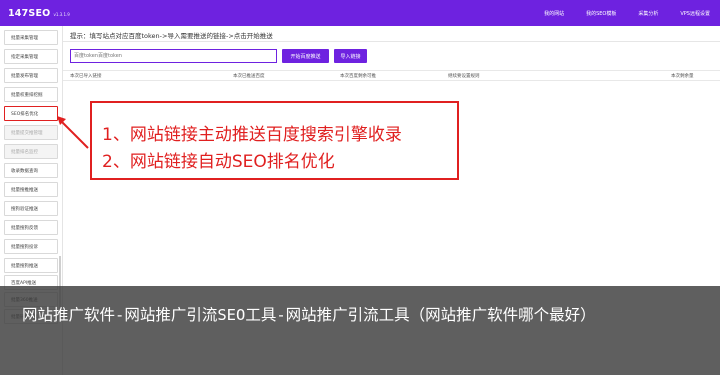 Image resolution: width=720 pixels, height=375 pixels. Describe the element at coordinates (648, 13) in the screenshot. I see `nav-collect-analysis: 采集分析` at that location.